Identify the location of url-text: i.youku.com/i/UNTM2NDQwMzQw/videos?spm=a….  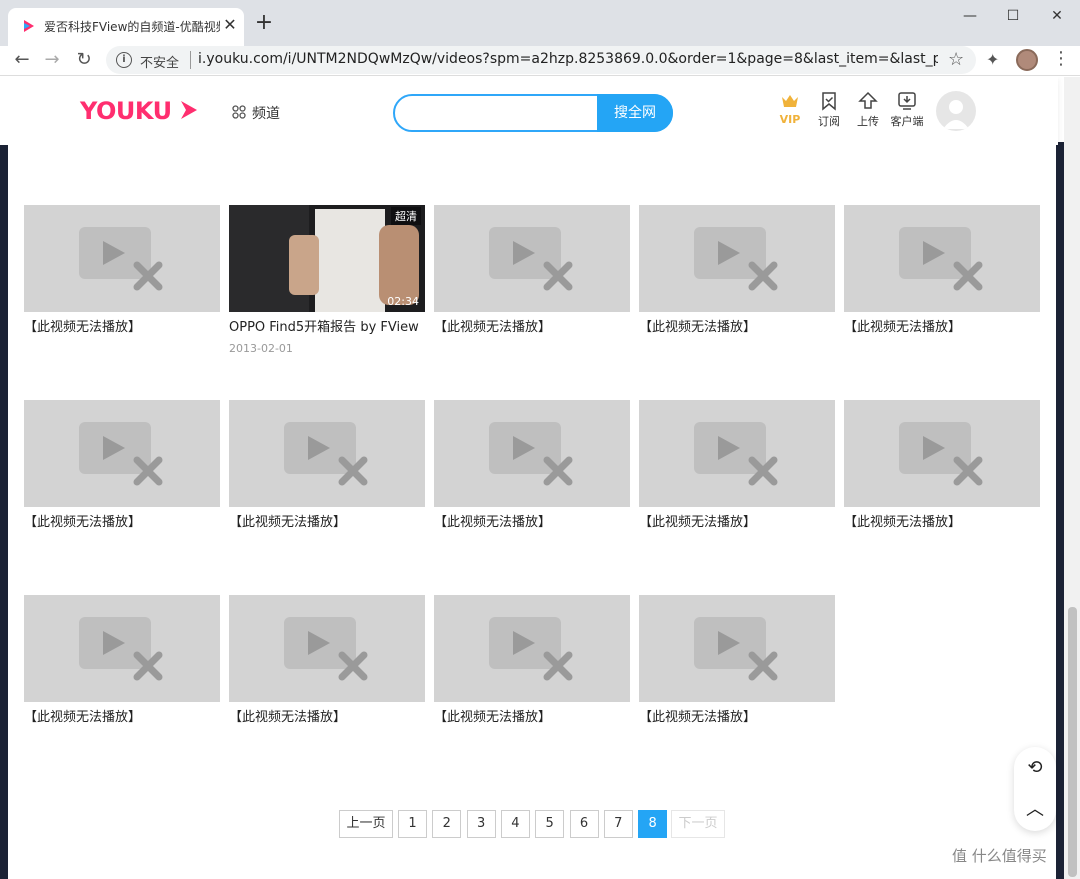
(568, 59).